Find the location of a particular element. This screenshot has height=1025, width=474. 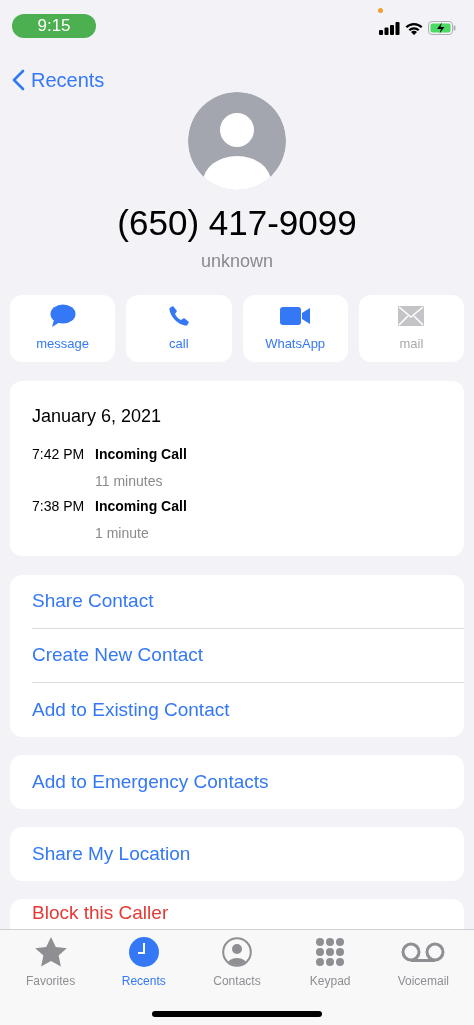

battery-charging-icon is located at coordinates (442, 28).